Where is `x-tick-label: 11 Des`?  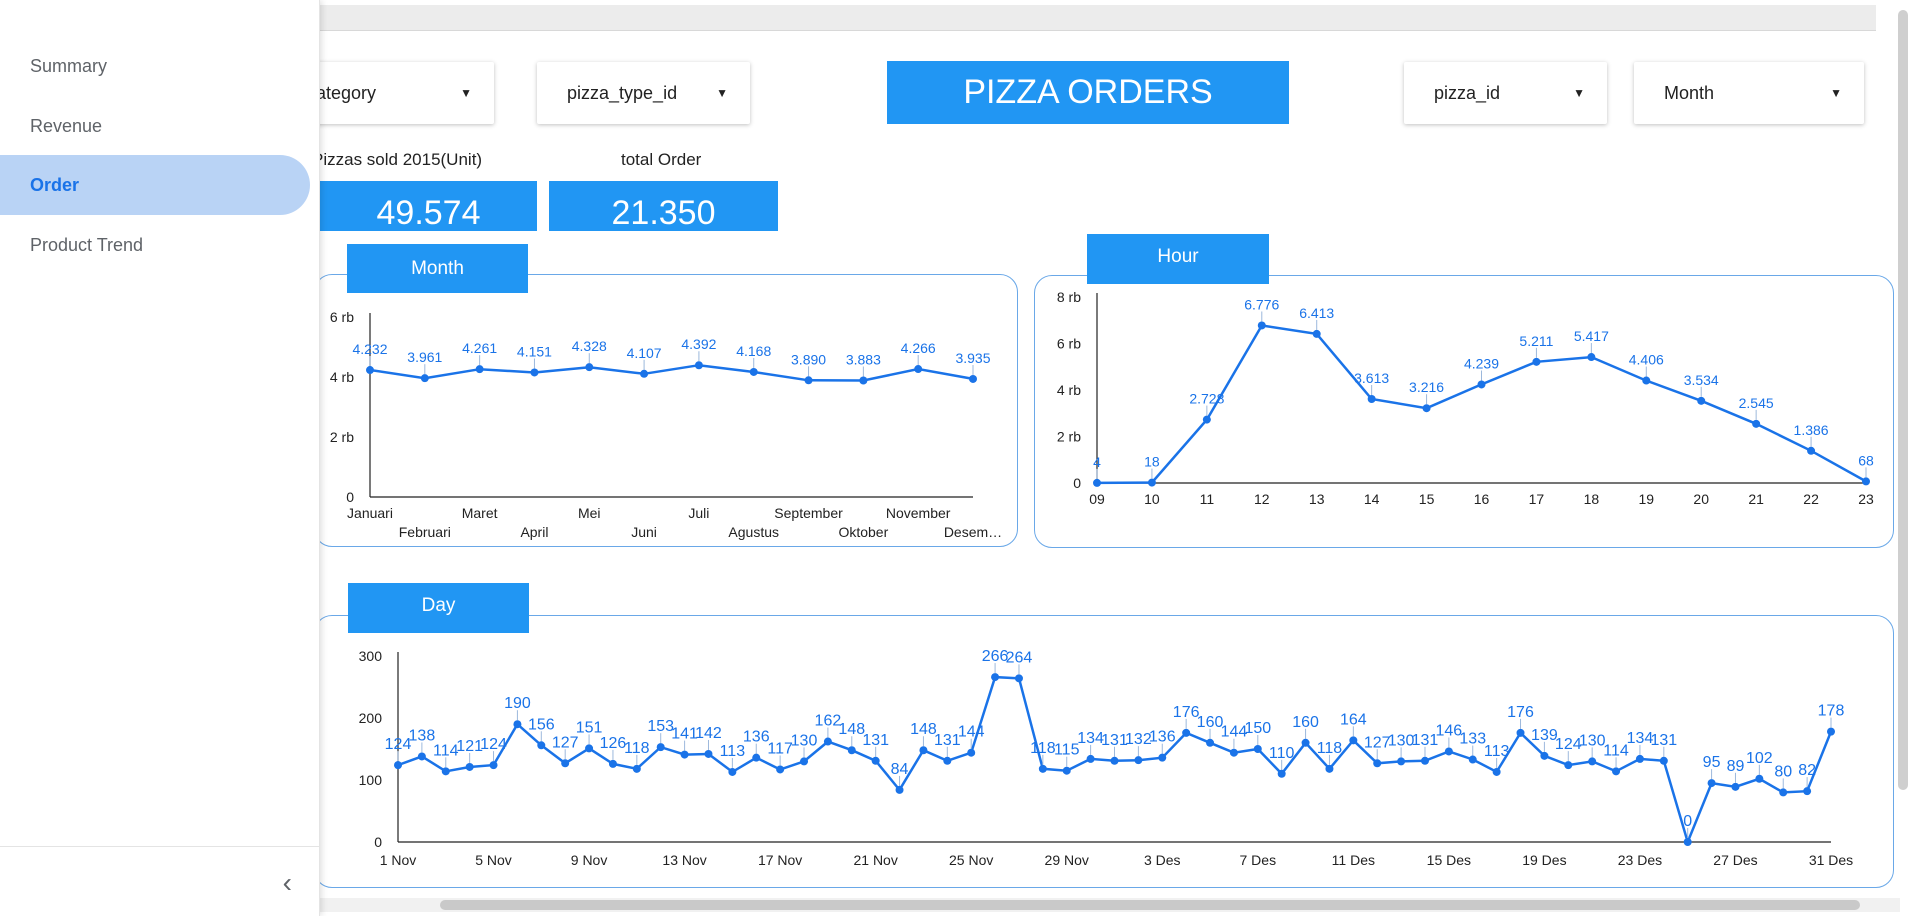
x-tick-label: 11 Des is located at coordinates (1353, 860).